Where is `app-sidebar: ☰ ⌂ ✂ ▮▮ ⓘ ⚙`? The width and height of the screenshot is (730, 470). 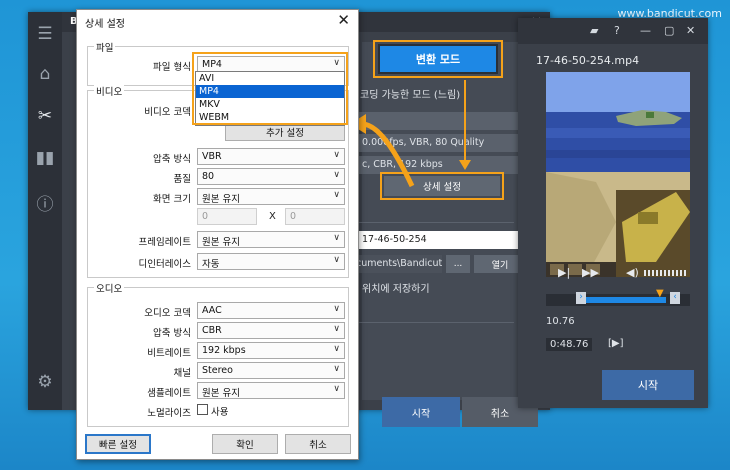 app-sidebar: ☰ ⌂ ✂ ▮▮ ⓘ ⚙ is located at coordinates (45, 211).